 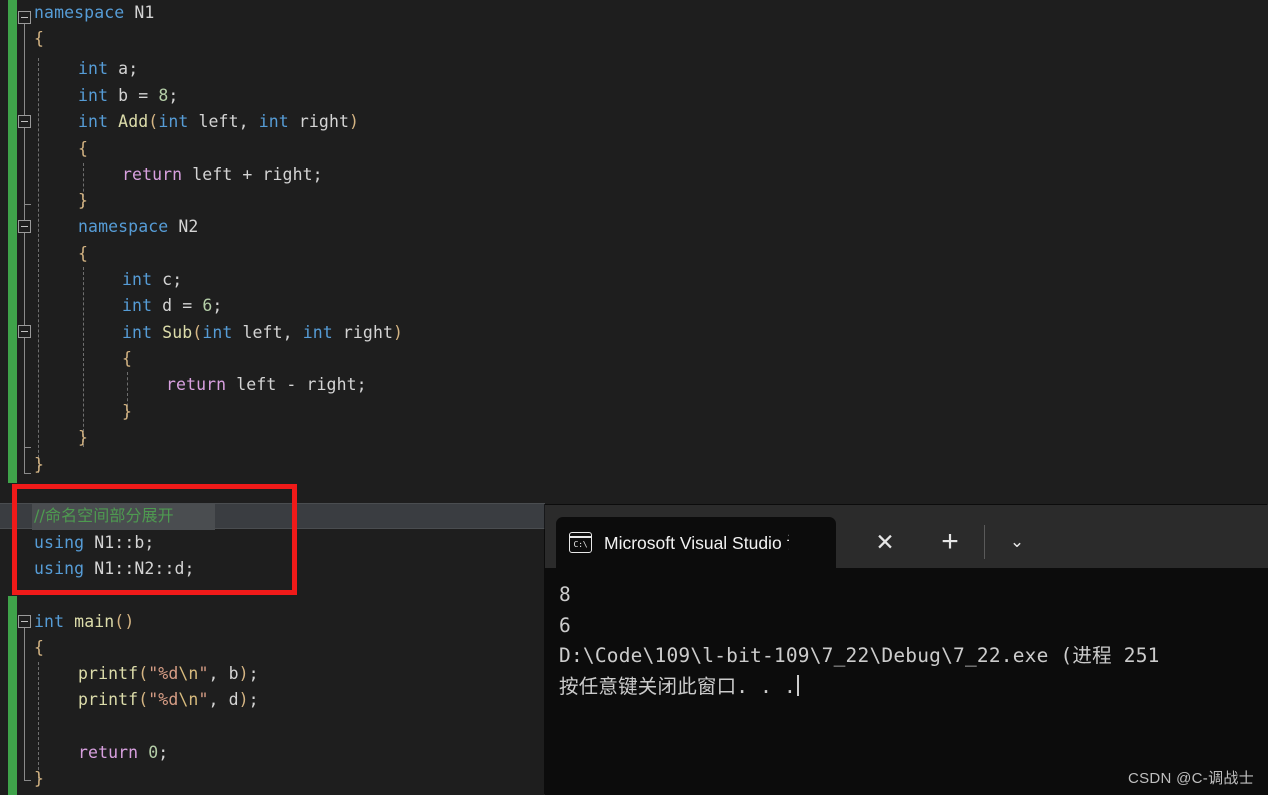 What do you see at coordinates (94, 12) in the screenshot?
I see `code-line-namespace-n1: namespace N1` at bounding box center [94, 12].